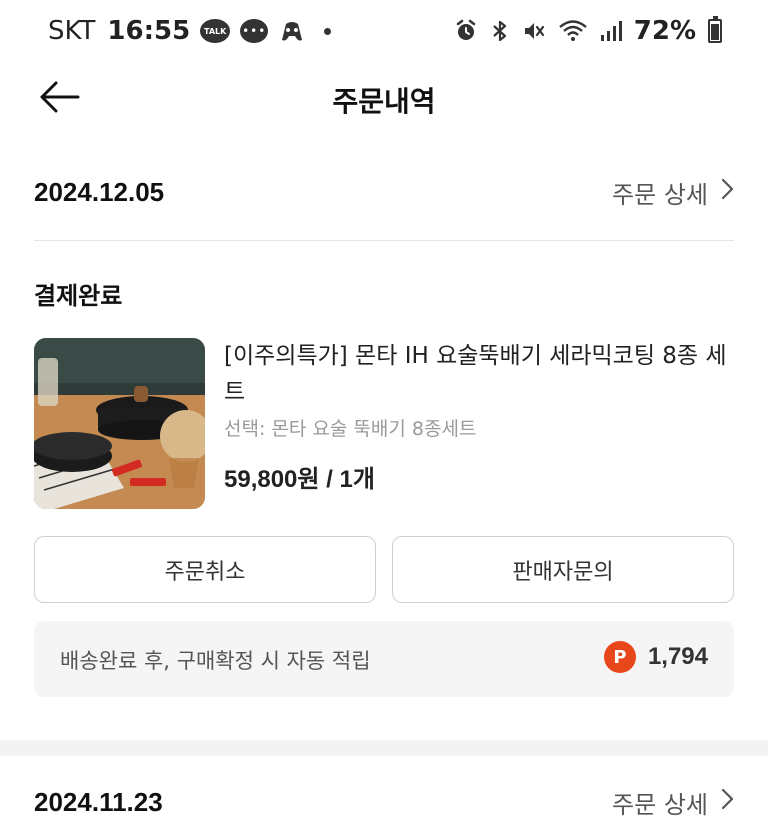  I want to click on point-description: 배송완료 후, 구매확정 시 자동 적립, so click(215, 661).